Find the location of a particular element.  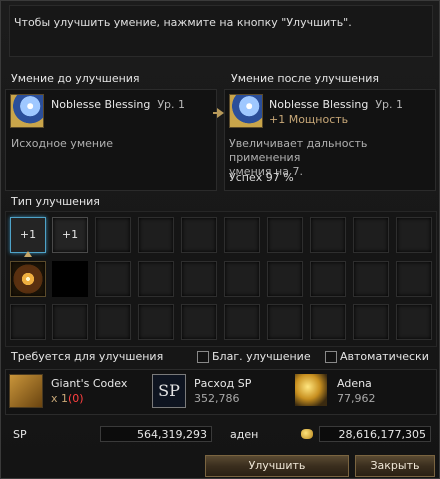

blessed-label: Благ. улучшение is located at coordinates (261, 356).